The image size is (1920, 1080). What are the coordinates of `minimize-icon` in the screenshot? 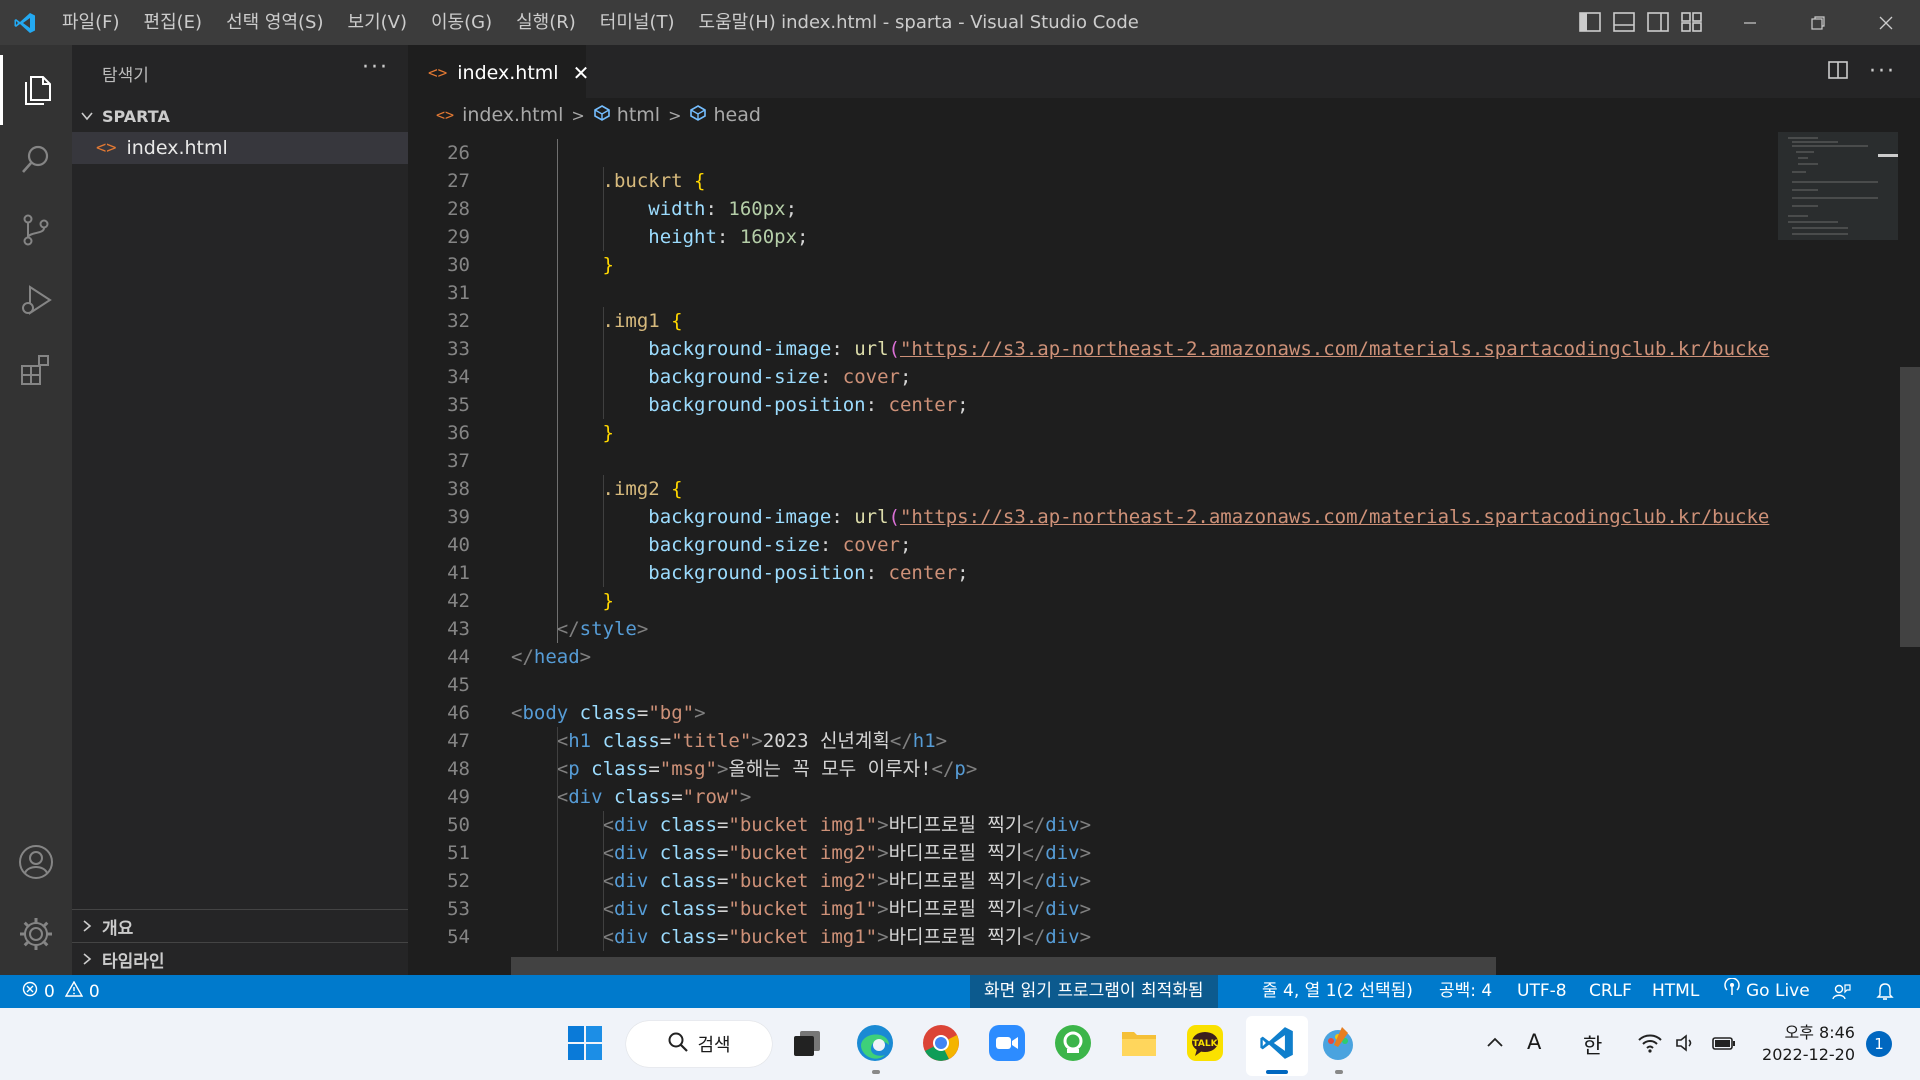 It's located at (1750, 22).